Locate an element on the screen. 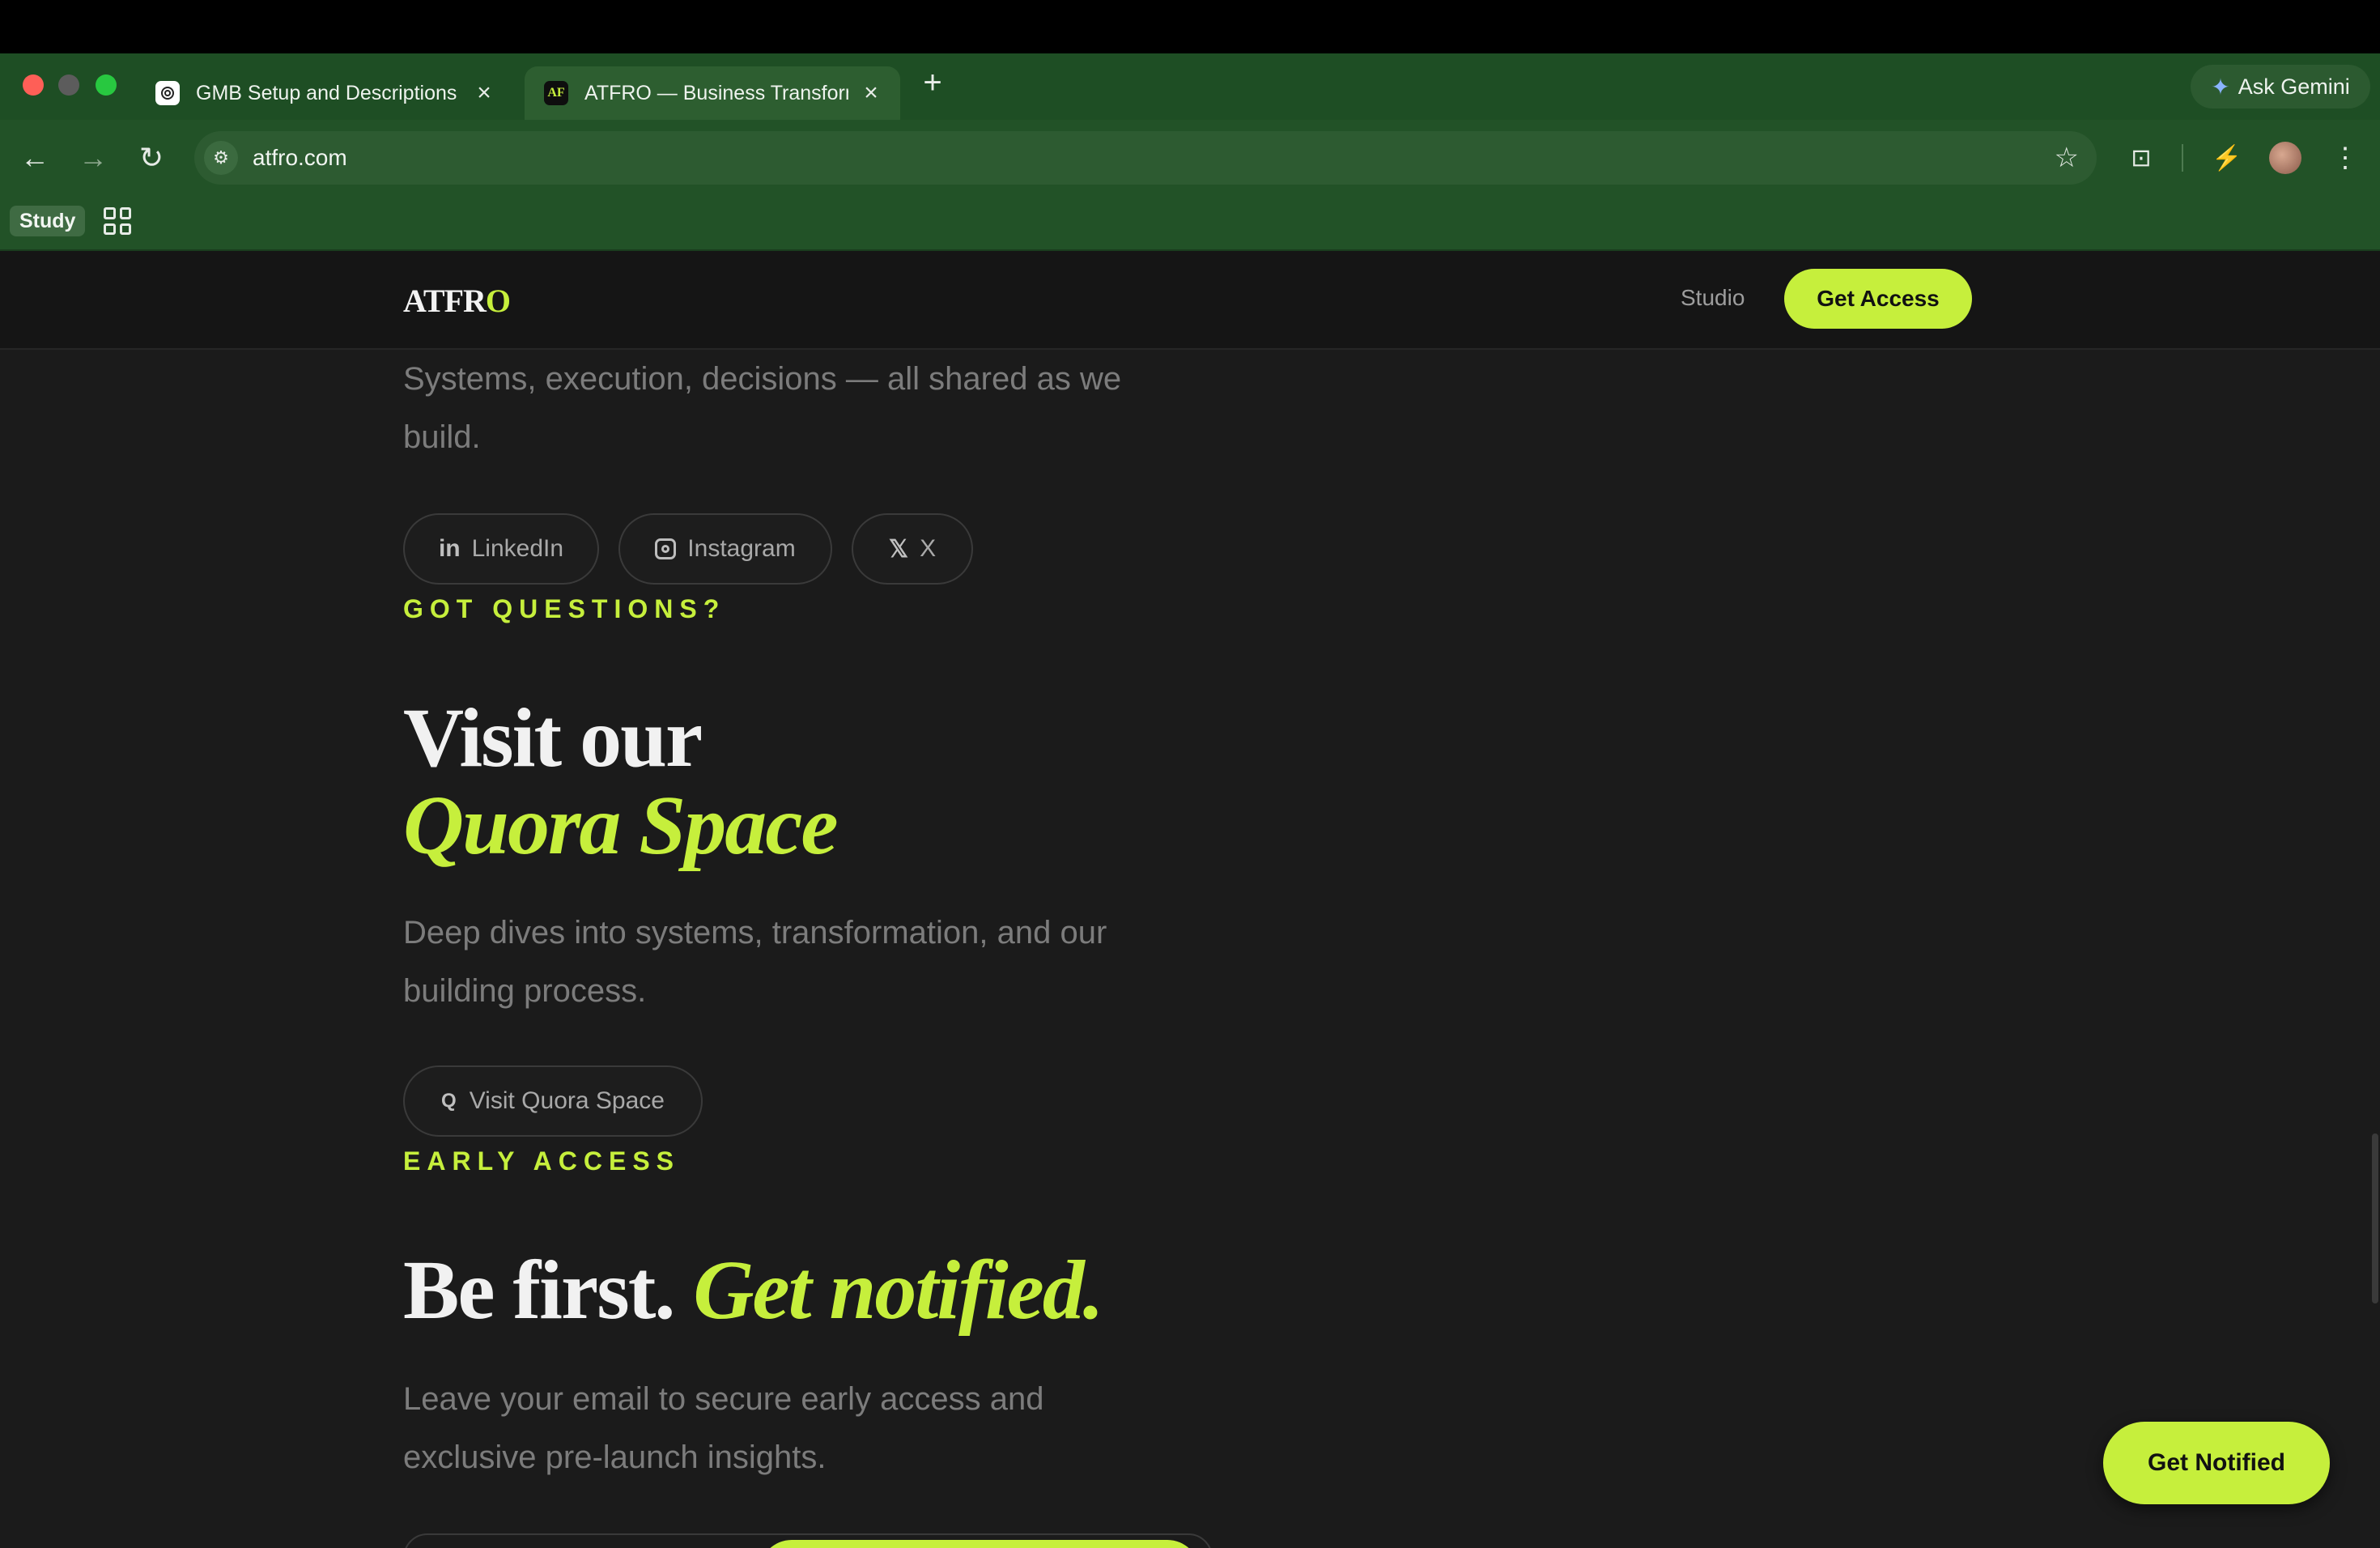 The height and width of the screenshot is (1548, 2380). address-bar: ⚙ atfro.com ☆ is located at coordinates (1145, 158).